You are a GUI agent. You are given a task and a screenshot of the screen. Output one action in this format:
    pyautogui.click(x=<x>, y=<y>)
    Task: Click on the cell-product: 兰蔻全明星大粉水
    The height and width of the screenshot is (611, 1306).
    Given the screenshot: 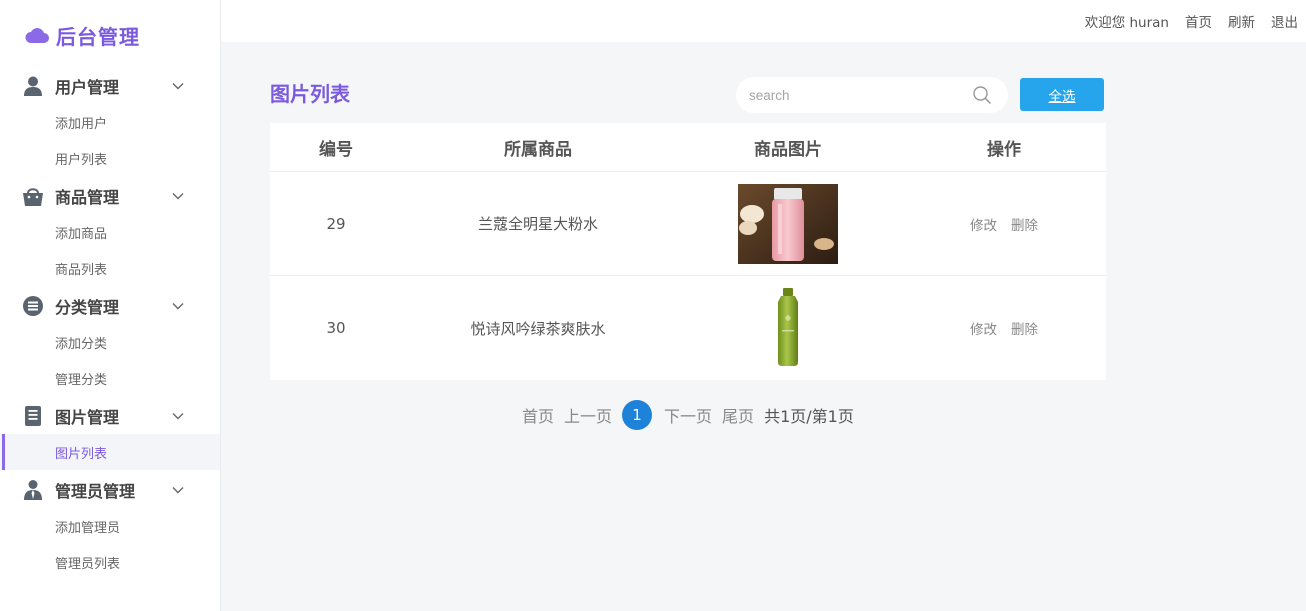 What is the action you would take?
    pyautogui.click(x=537, y=224)
    